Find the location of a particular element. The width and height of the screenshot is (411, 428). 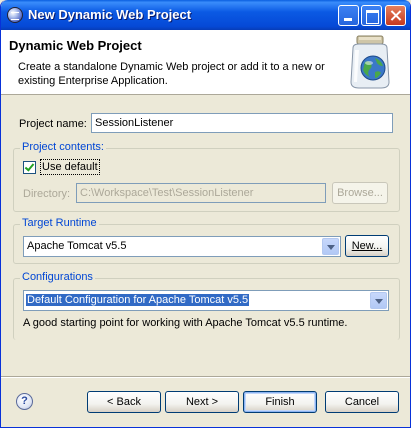

back-button: < Back is located at coordinates (124, 402).